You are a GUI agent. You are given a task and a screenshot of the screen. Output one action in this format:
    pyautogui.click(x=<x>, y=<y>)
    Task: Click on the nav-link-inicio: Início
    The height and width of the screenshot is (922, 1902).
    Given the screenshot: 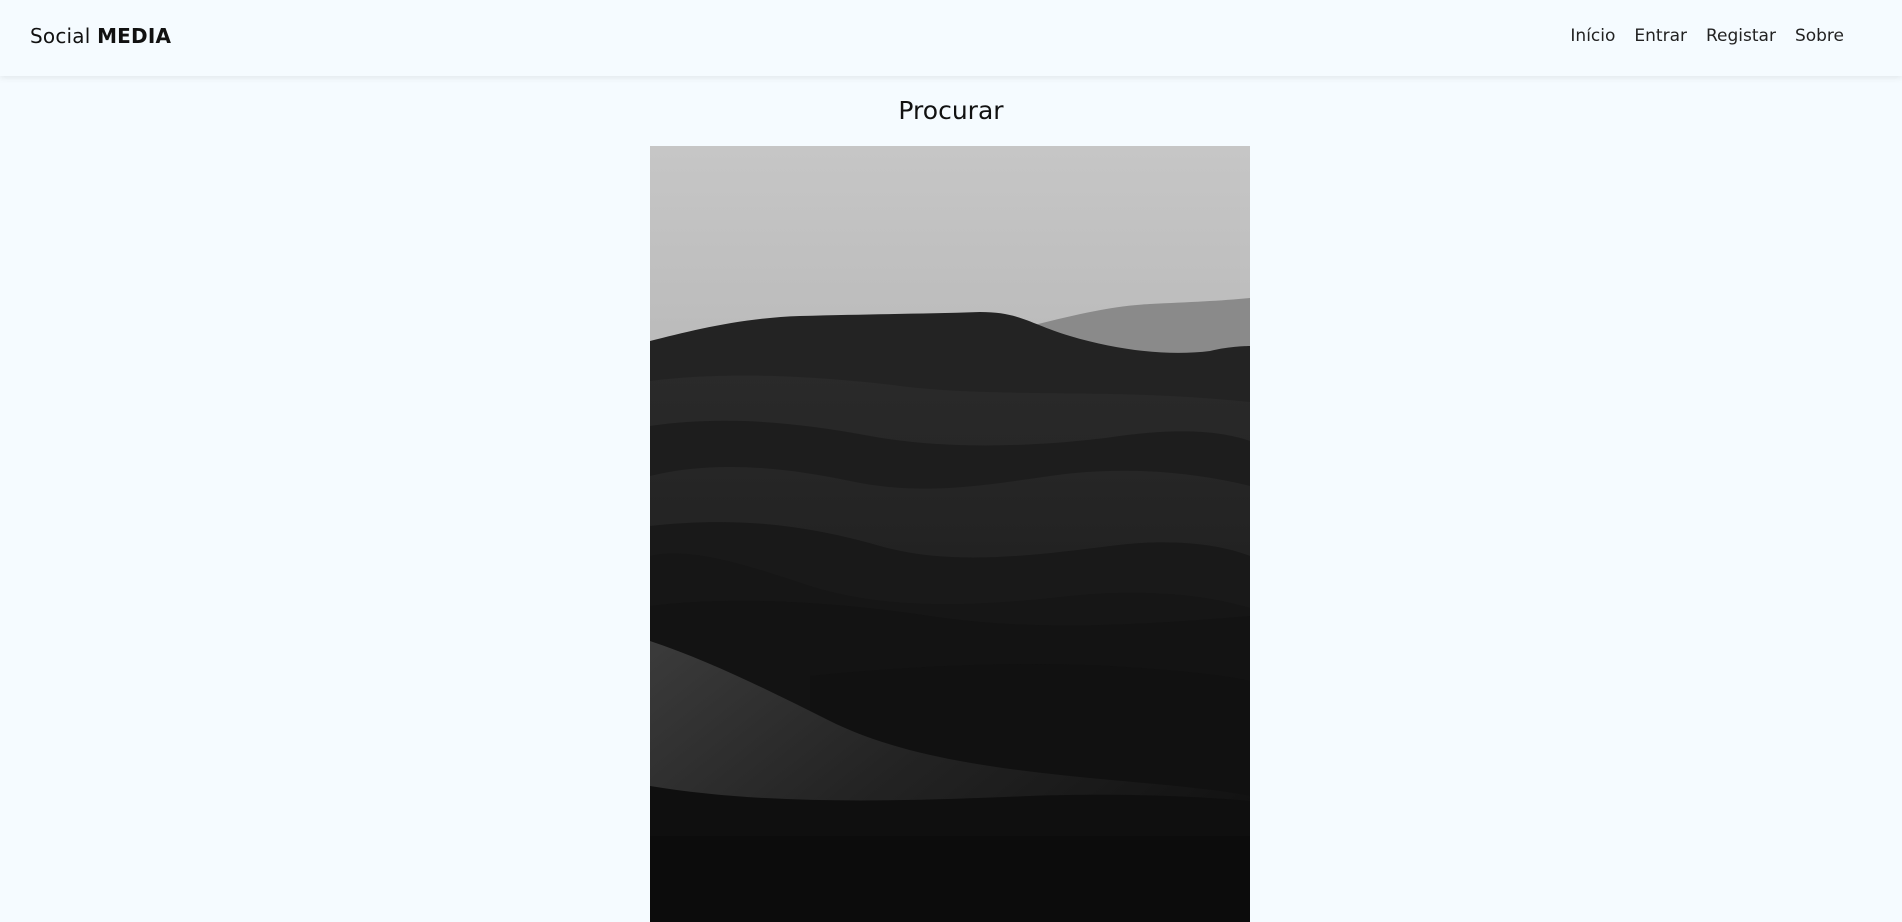 What is the action you would take?
    pyautogui.click(x=1592, y=36)
    